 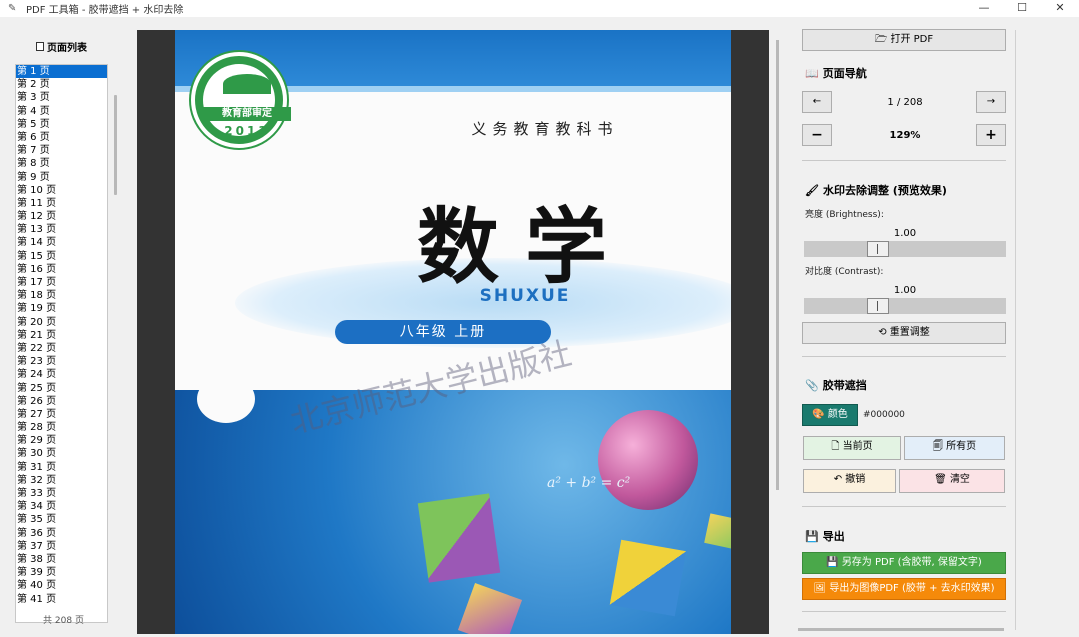 What do you see at coordinates (812, 73) in the screenshot?
I see `book-icon: 📖` at bounding box center [812, 73].